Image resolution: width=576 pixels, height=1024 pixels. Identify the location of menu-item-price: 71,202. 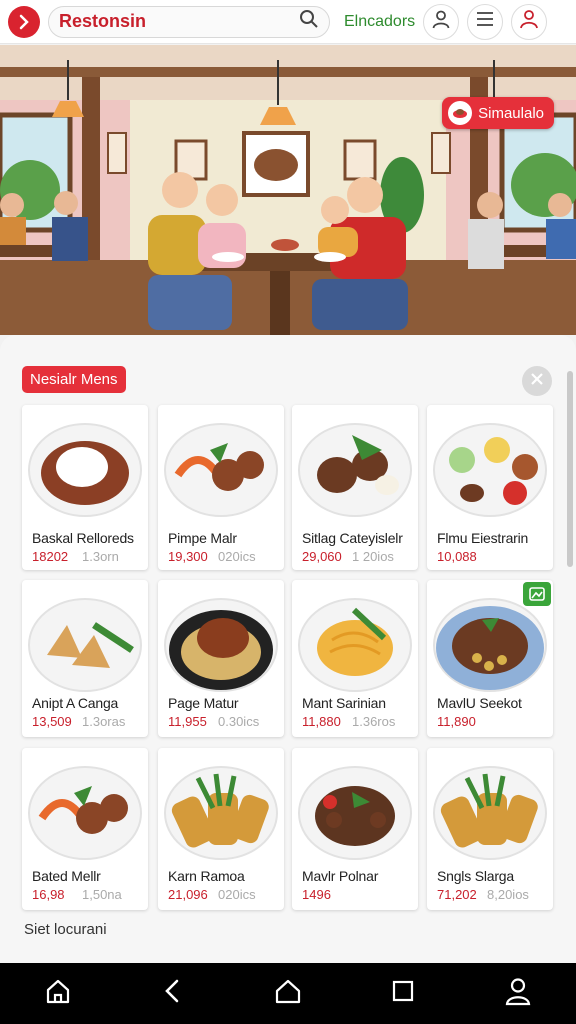
(457, 894).